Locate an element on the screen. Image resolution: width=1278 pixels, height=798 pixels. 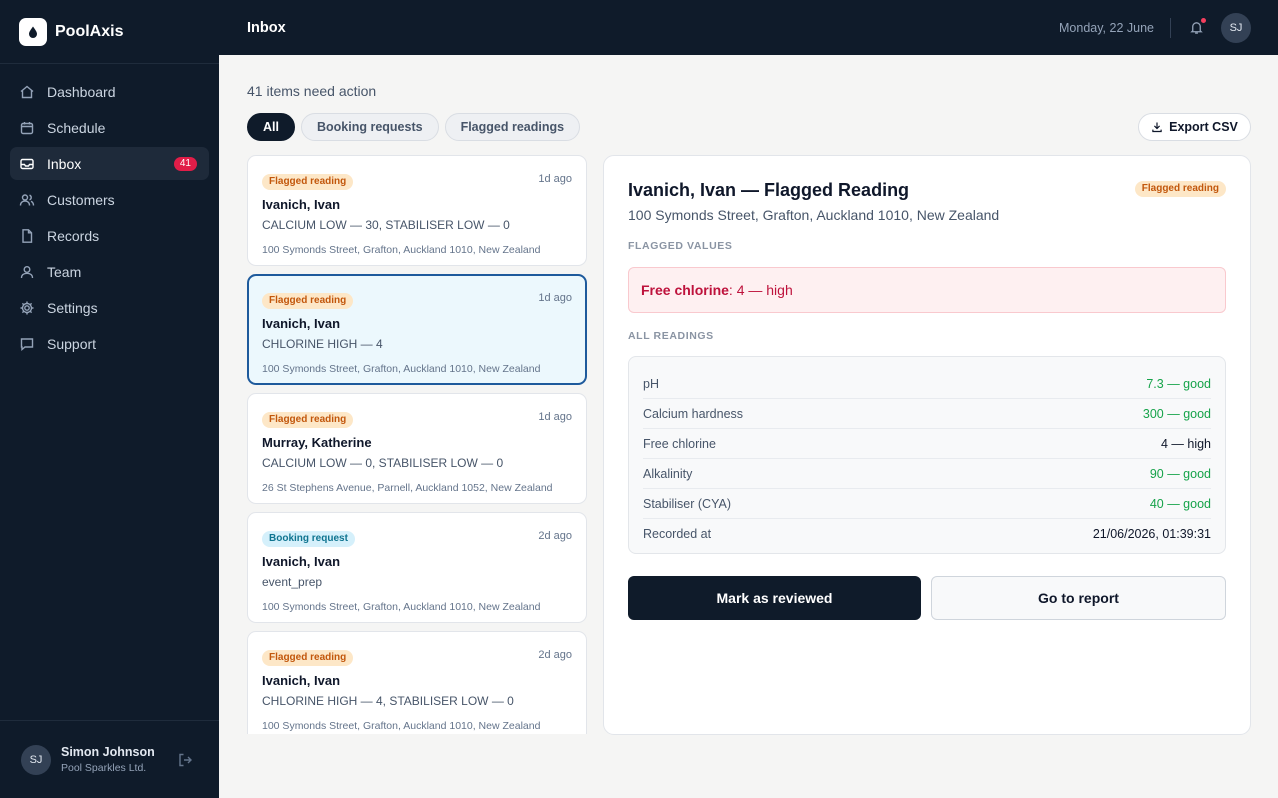
notification-dot is located at coordinates (1203, 20).